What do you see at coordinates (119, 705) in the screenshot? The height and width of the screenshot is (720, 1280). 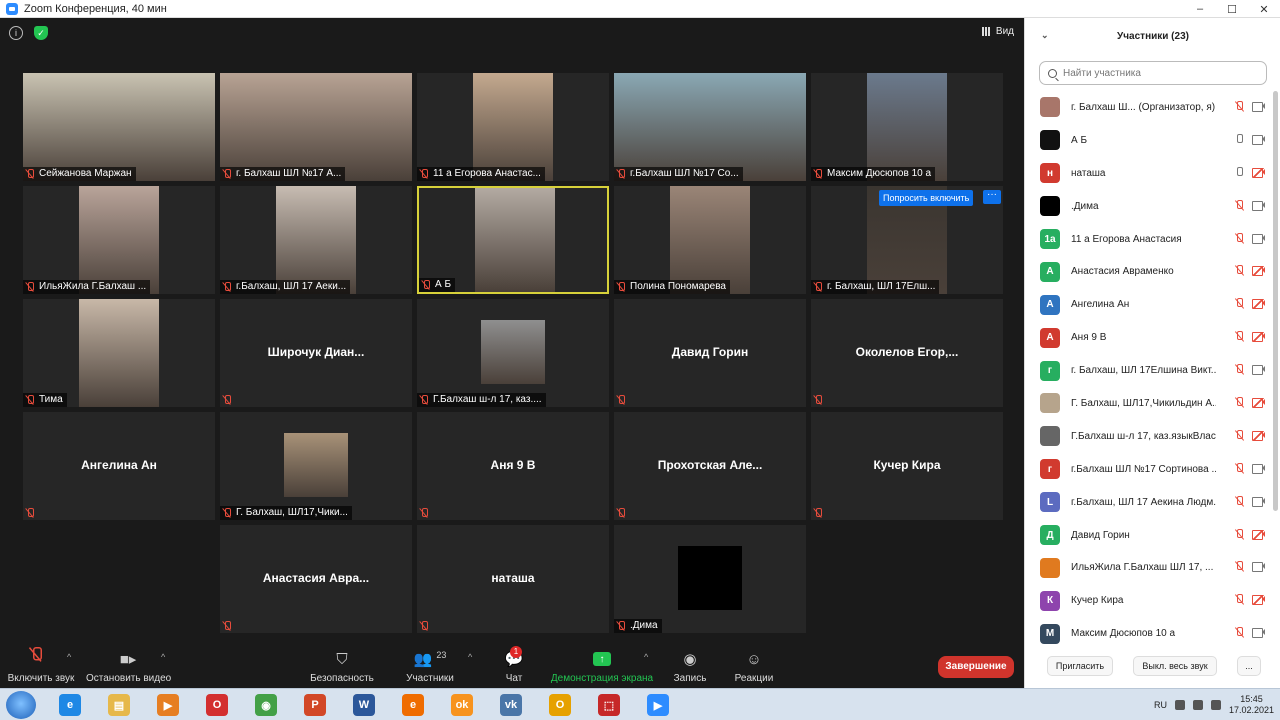 I see `taskbar-explorer-icon: ▤` at bounding box center [119, 705].